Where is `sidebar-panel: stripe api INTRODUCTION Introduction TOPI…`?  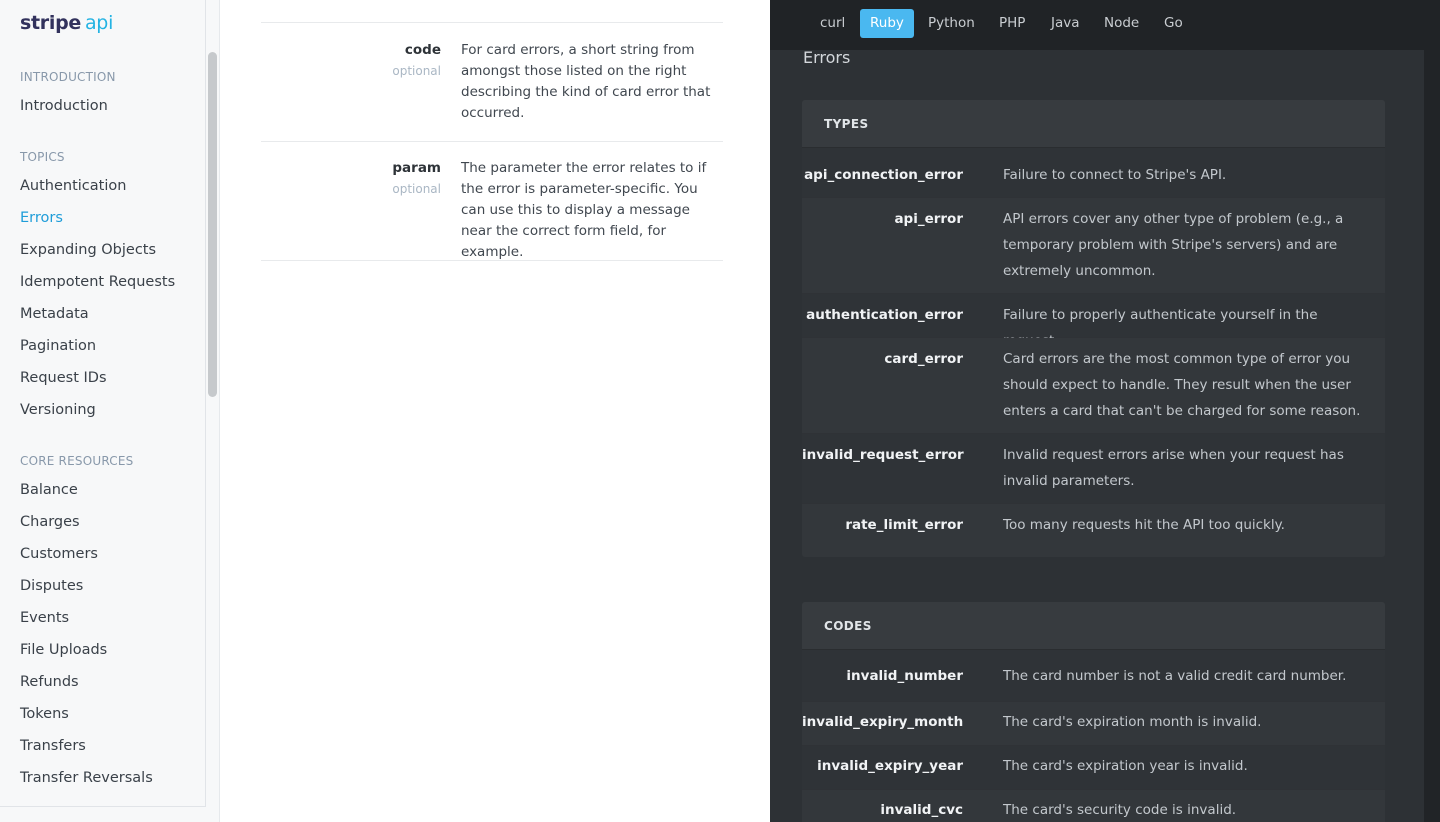
sidebar-panel: stripe api INTRODUCTION Introduction TOPI… is located at coordinates (103, 403).